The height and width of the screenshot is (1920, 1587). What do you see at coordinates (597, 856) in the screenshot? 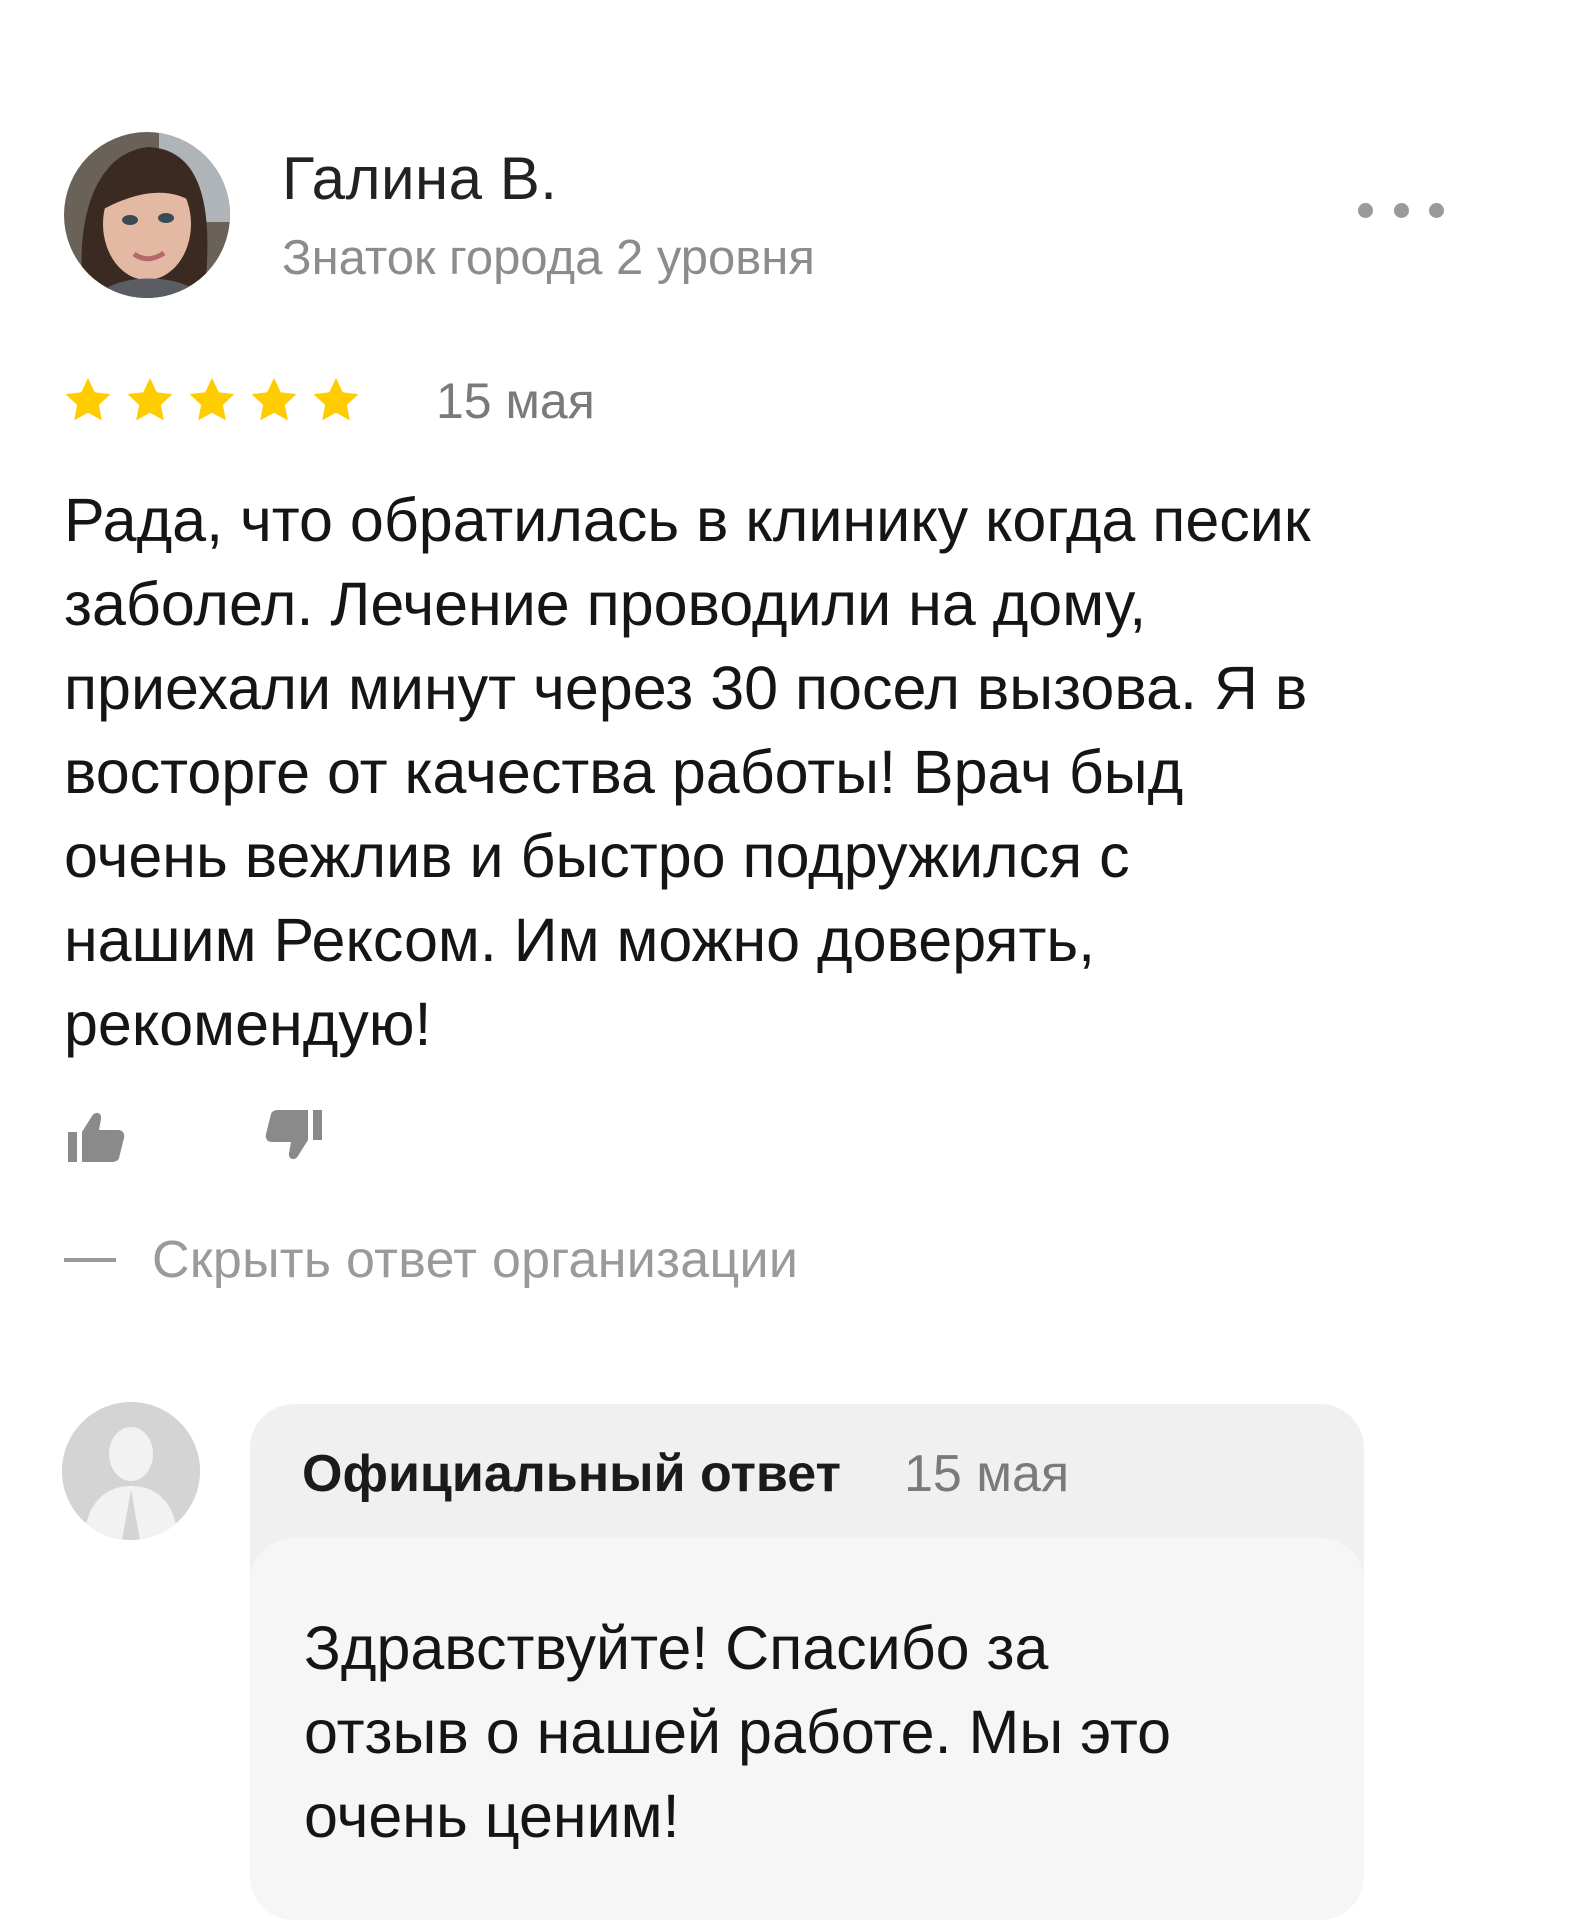
I see `review-text-line: очень вежлив и быстро подружился с` at bounding box center [597, 856].